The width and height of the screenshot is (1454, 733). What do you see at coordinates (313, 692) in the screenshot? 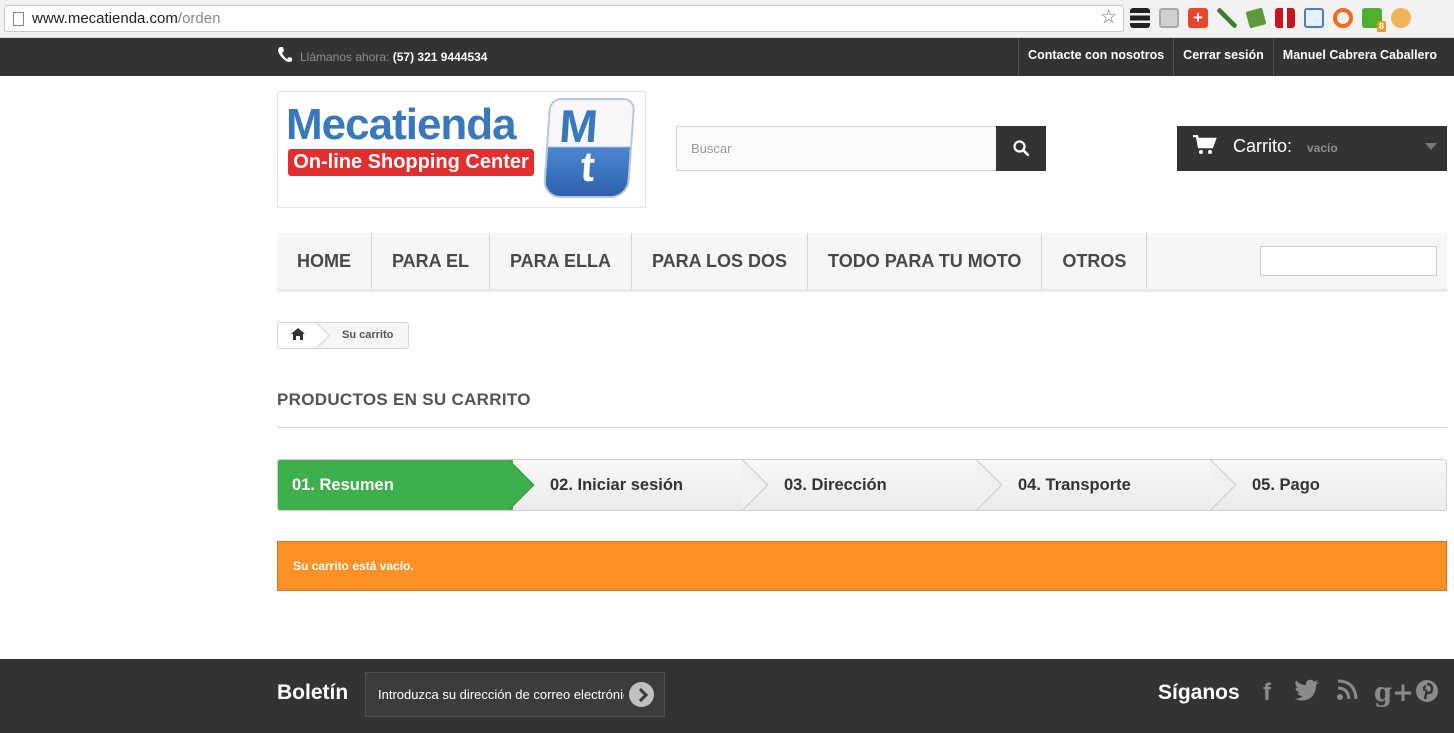
I see `newsletter-title: Boletín` at bounding box center [313, 692].